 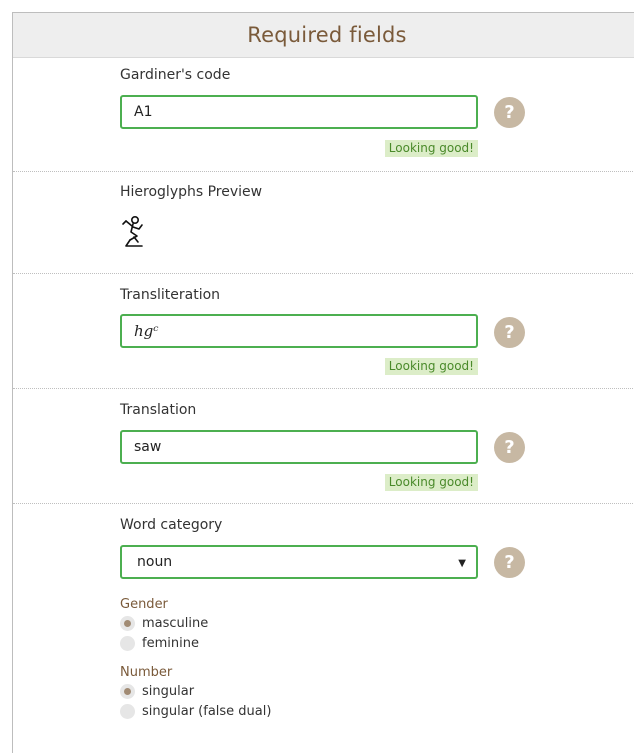 I want to click on gender-option-masculine: masculine, so click(x=164, y=623).